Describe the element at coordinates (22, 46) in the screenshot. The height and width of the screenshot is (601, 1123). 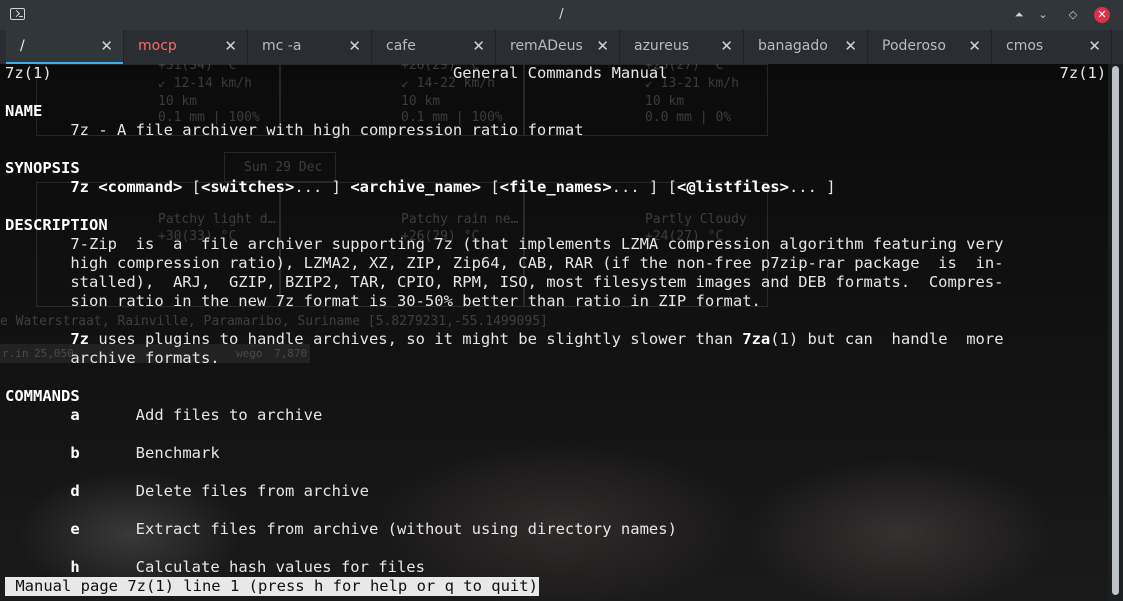
I see `tab-label: /` at that location.